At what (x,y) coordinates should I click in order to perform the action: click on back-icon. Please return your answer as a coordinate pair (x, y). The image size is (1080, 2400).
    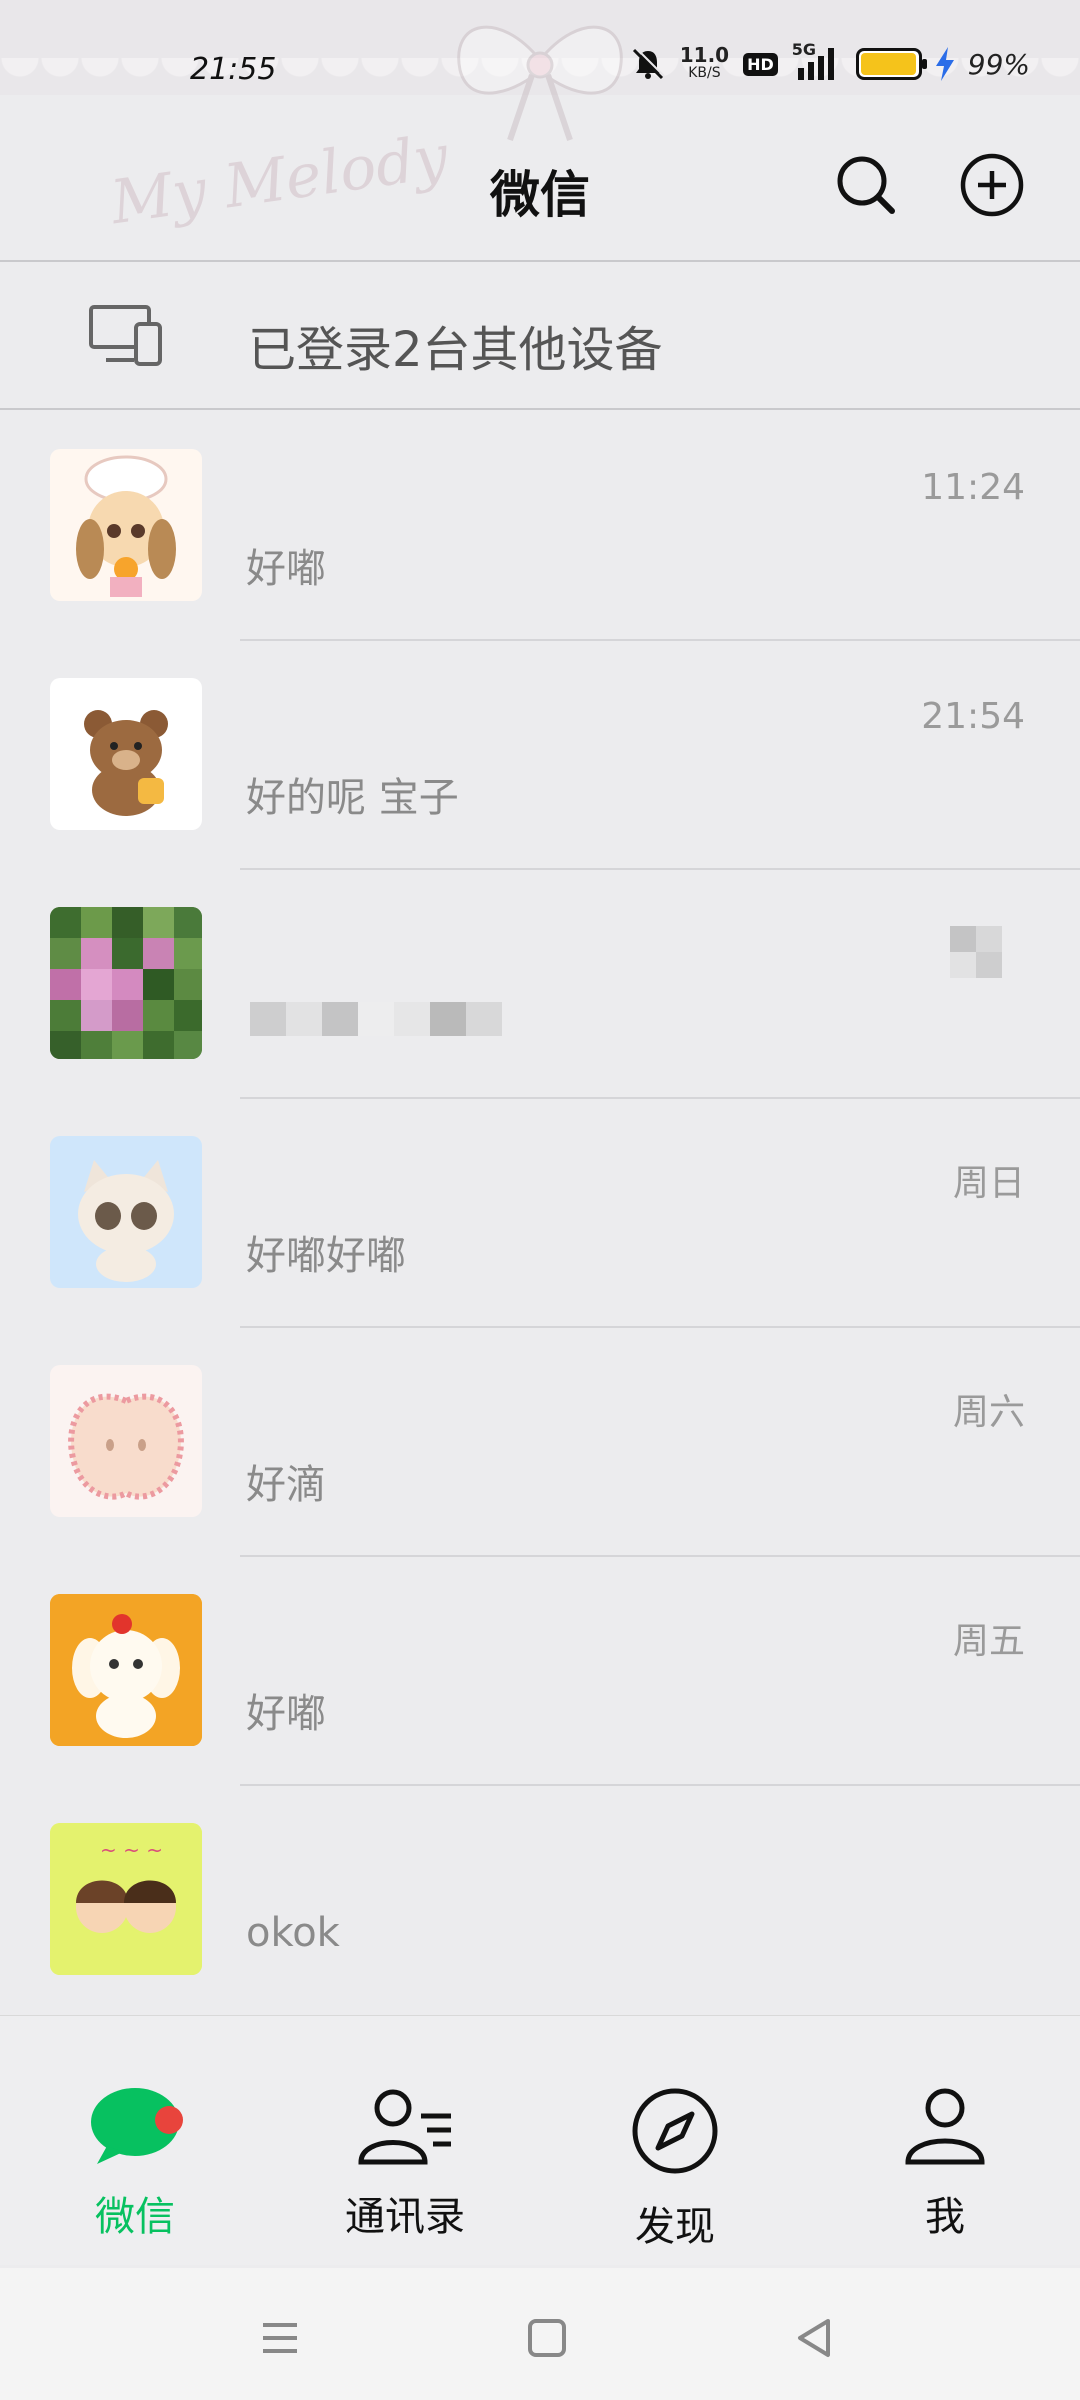
    Looking at the image, I should click on (815, 2338).